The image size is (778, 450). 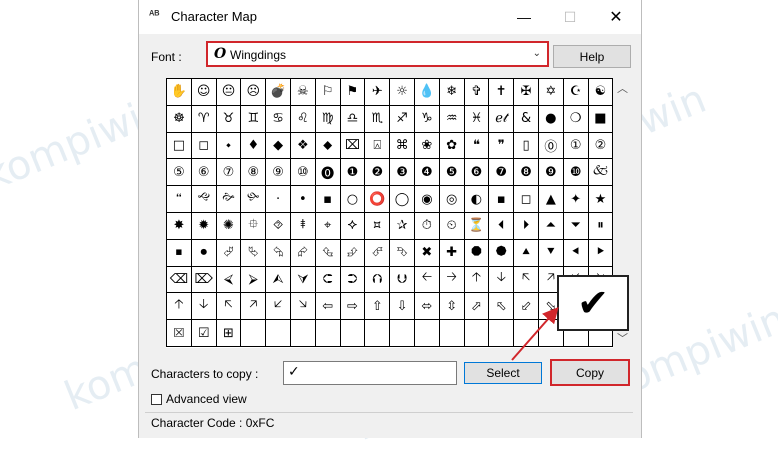 I want to click on character-cell: ✹, so click(x=204, y=226).